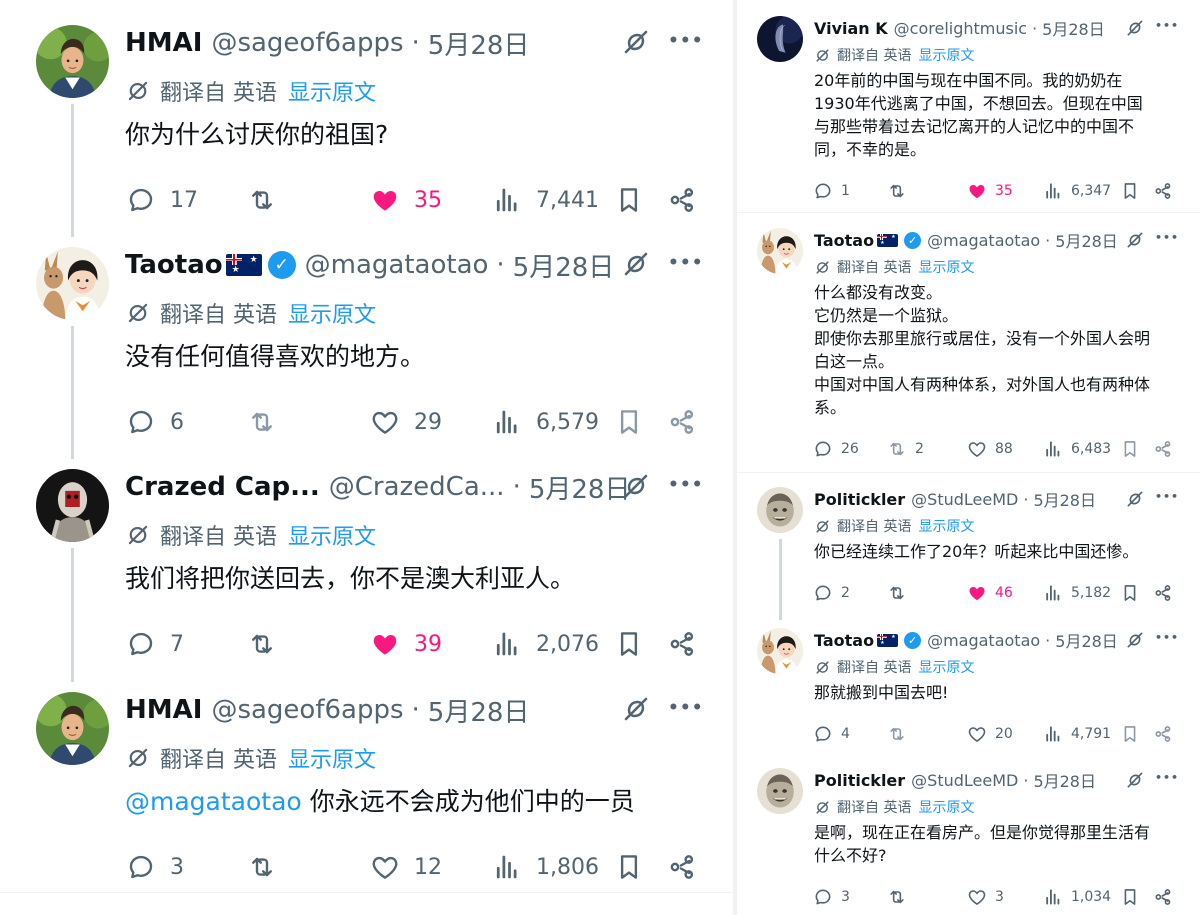  I want to click on reply-button: 4, so click(831, 734).